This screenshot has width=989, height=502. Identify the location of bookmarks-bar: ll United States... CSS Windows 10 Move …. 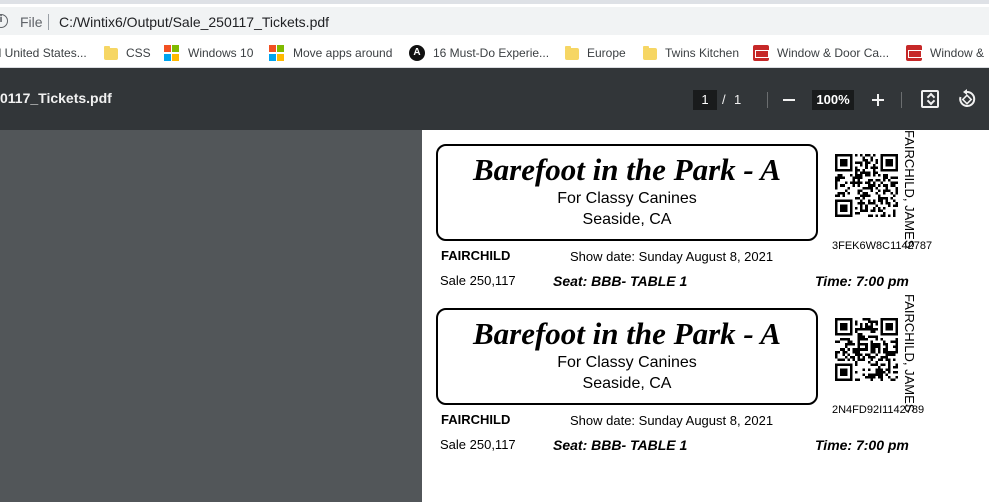
(494, 53).